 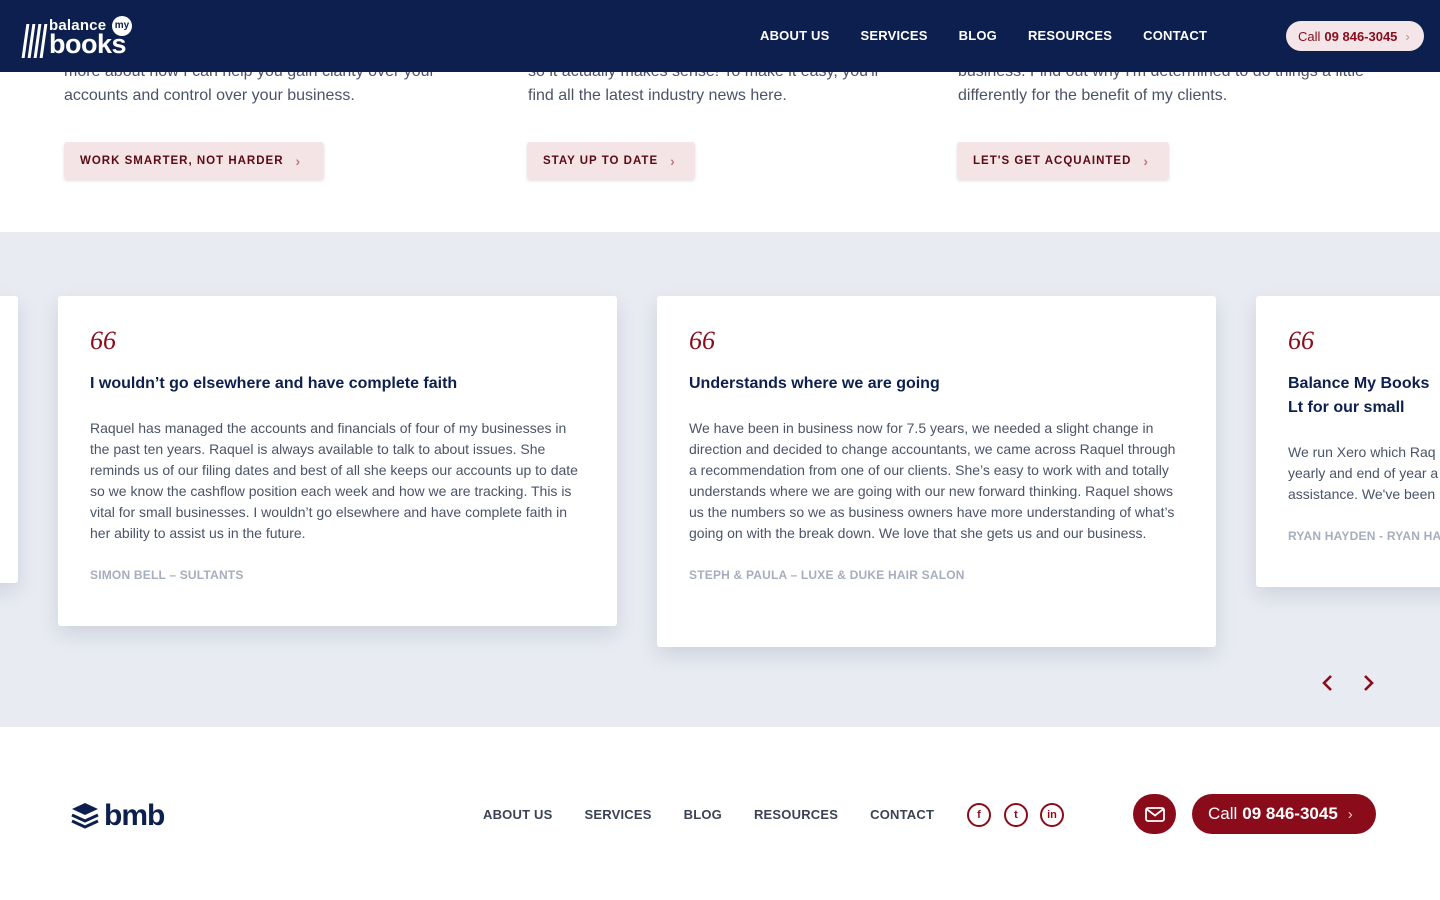 I want to click on nav-resources: RESOURCES, so click(x=1070, y=35).